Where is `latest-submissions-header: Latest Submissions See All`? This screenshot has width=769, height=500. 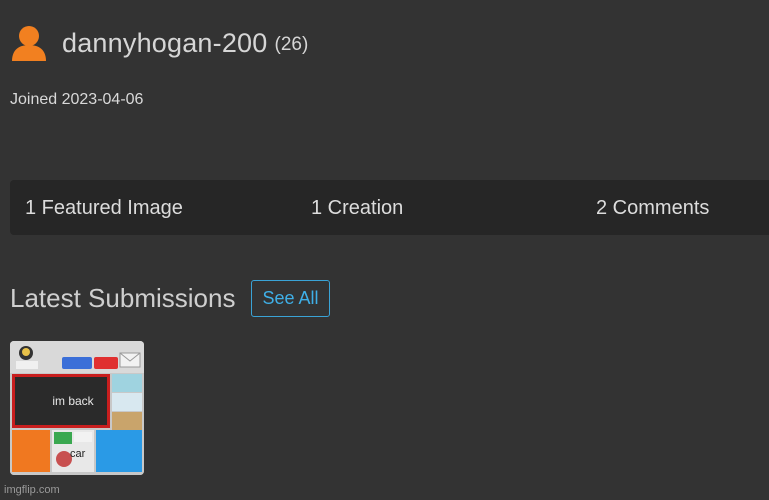 latest-submissions-header: Latest Submissions See All is located at coordinates (170, 298).